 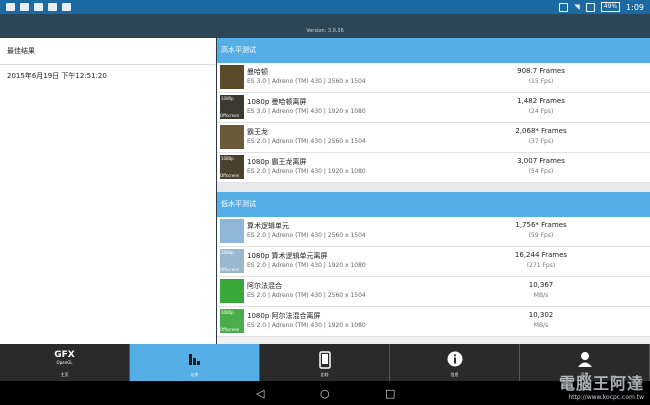 I want to click on section-header-high: 高水平测试, so click(x=433, y=50).